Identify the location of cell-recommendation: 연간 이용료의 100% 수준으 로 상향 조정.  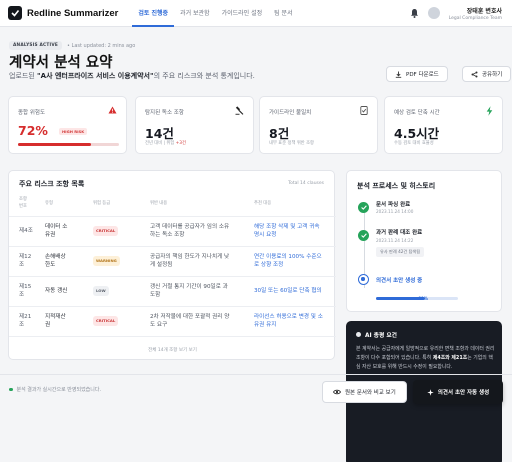
(293, 261).